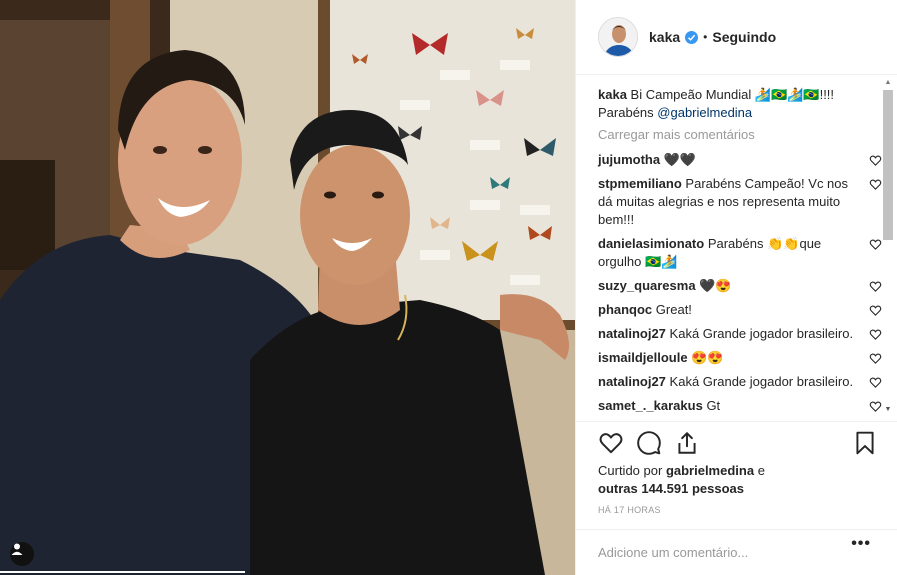 The height and width of the screenshot is (575, 897). What do you see at coordinates (664, 37) in the screenshot?
I see `post-author-username: kaka` at bounding box center [664, 37].